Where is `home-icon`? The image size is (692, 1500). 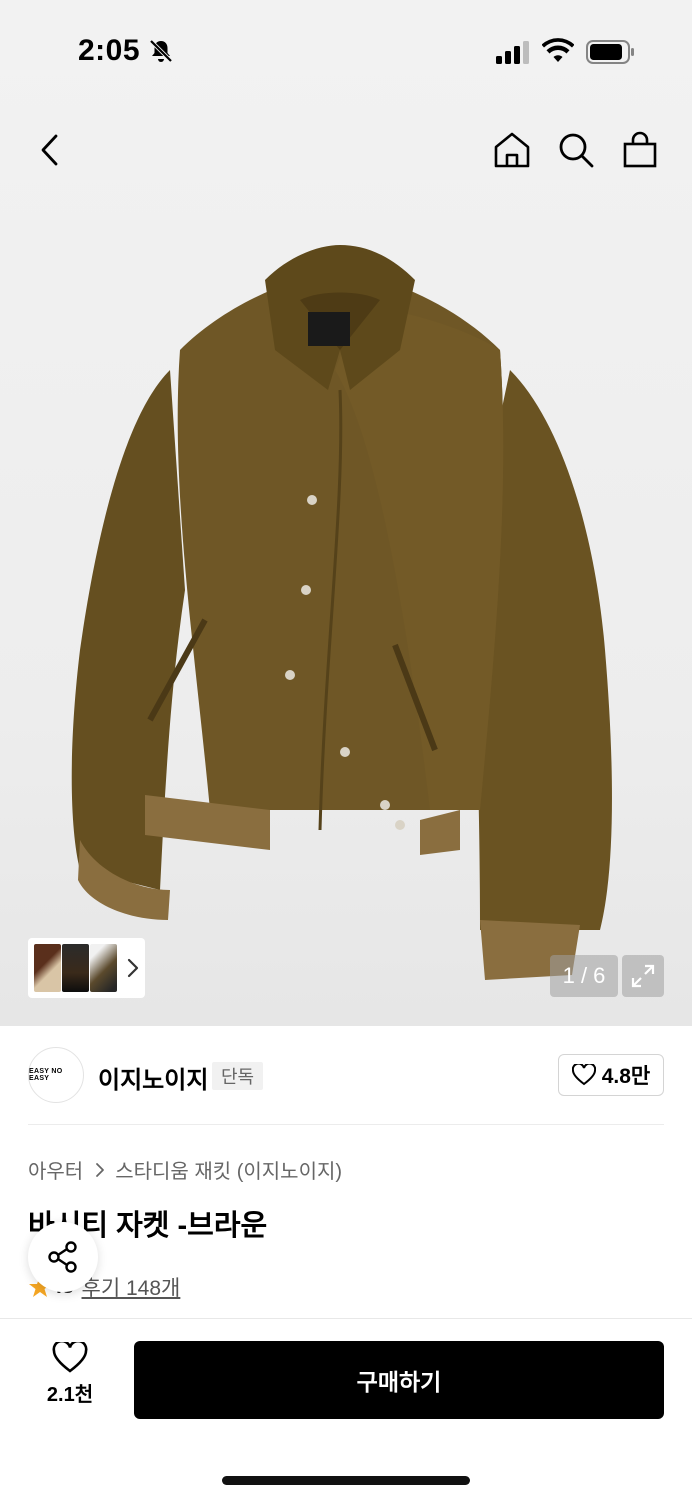
home-icon is located at coordinates (512, 150).